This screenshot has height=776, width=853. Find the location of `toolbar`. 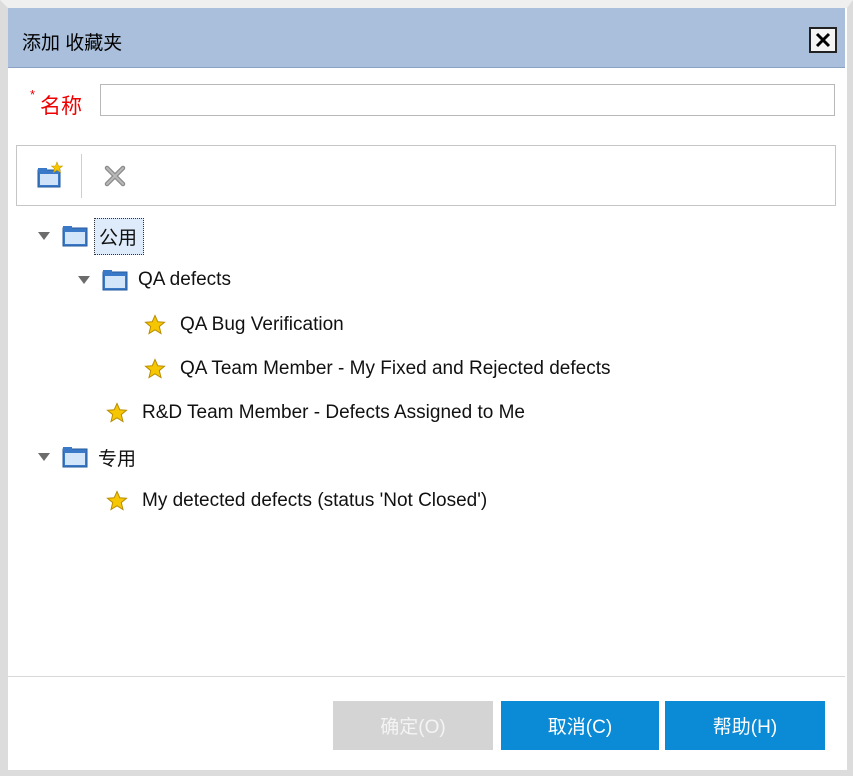

toolbar is located at coordinates (426, 175).